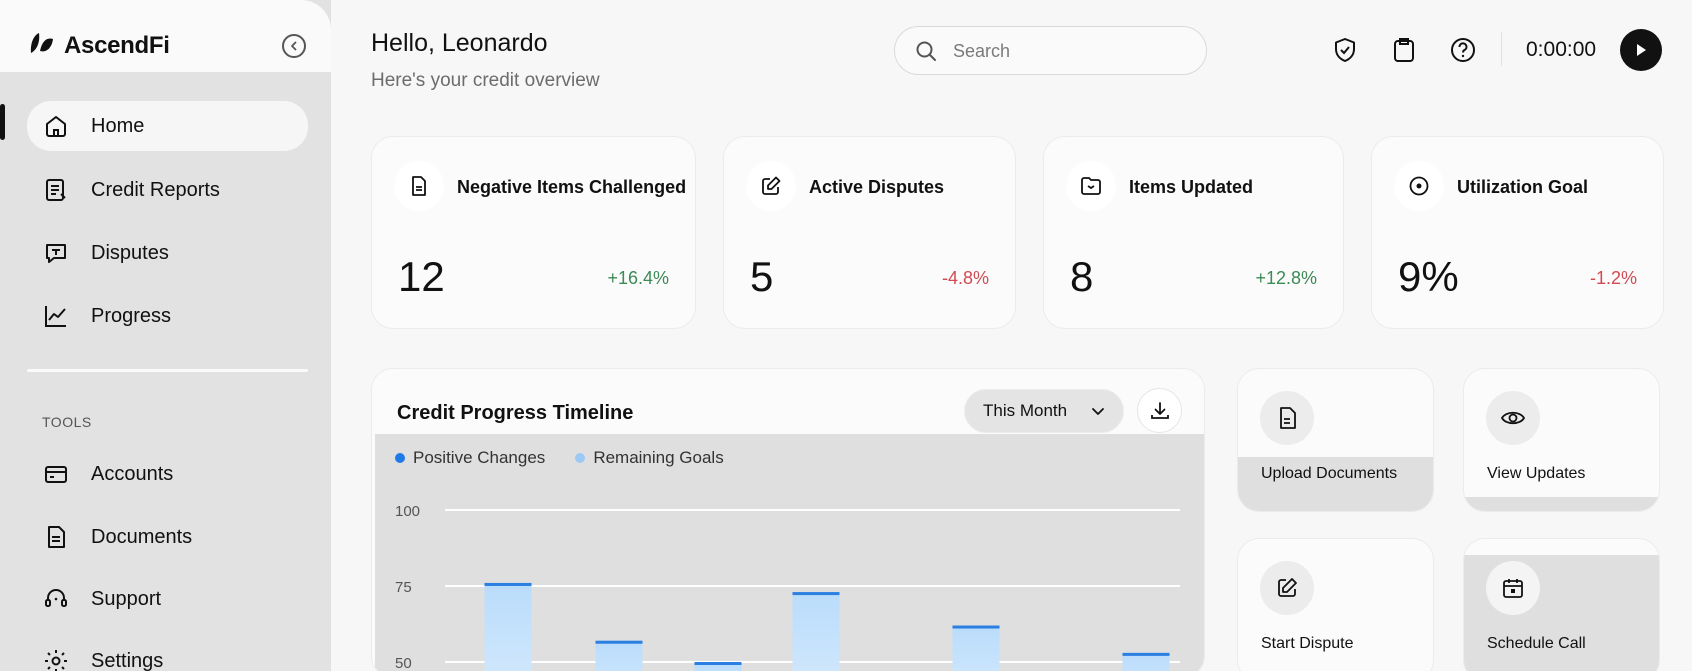 This screenshot has height=671, width=1692. Describe the element at coordinates (459, 43) in the screenshot. I see `page-title: Hello, Leonardo` at that location.